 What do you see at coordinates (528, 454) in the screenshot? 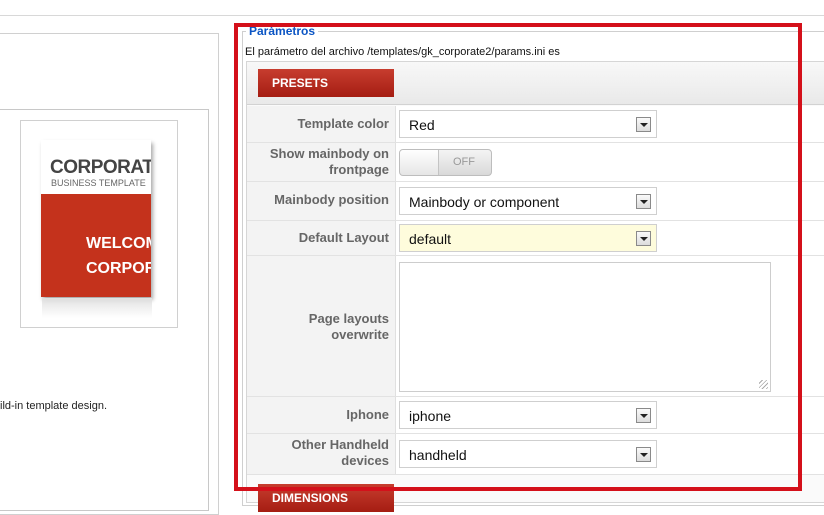
I see `handheld-select: handheld` at bounding box center [528, 454].